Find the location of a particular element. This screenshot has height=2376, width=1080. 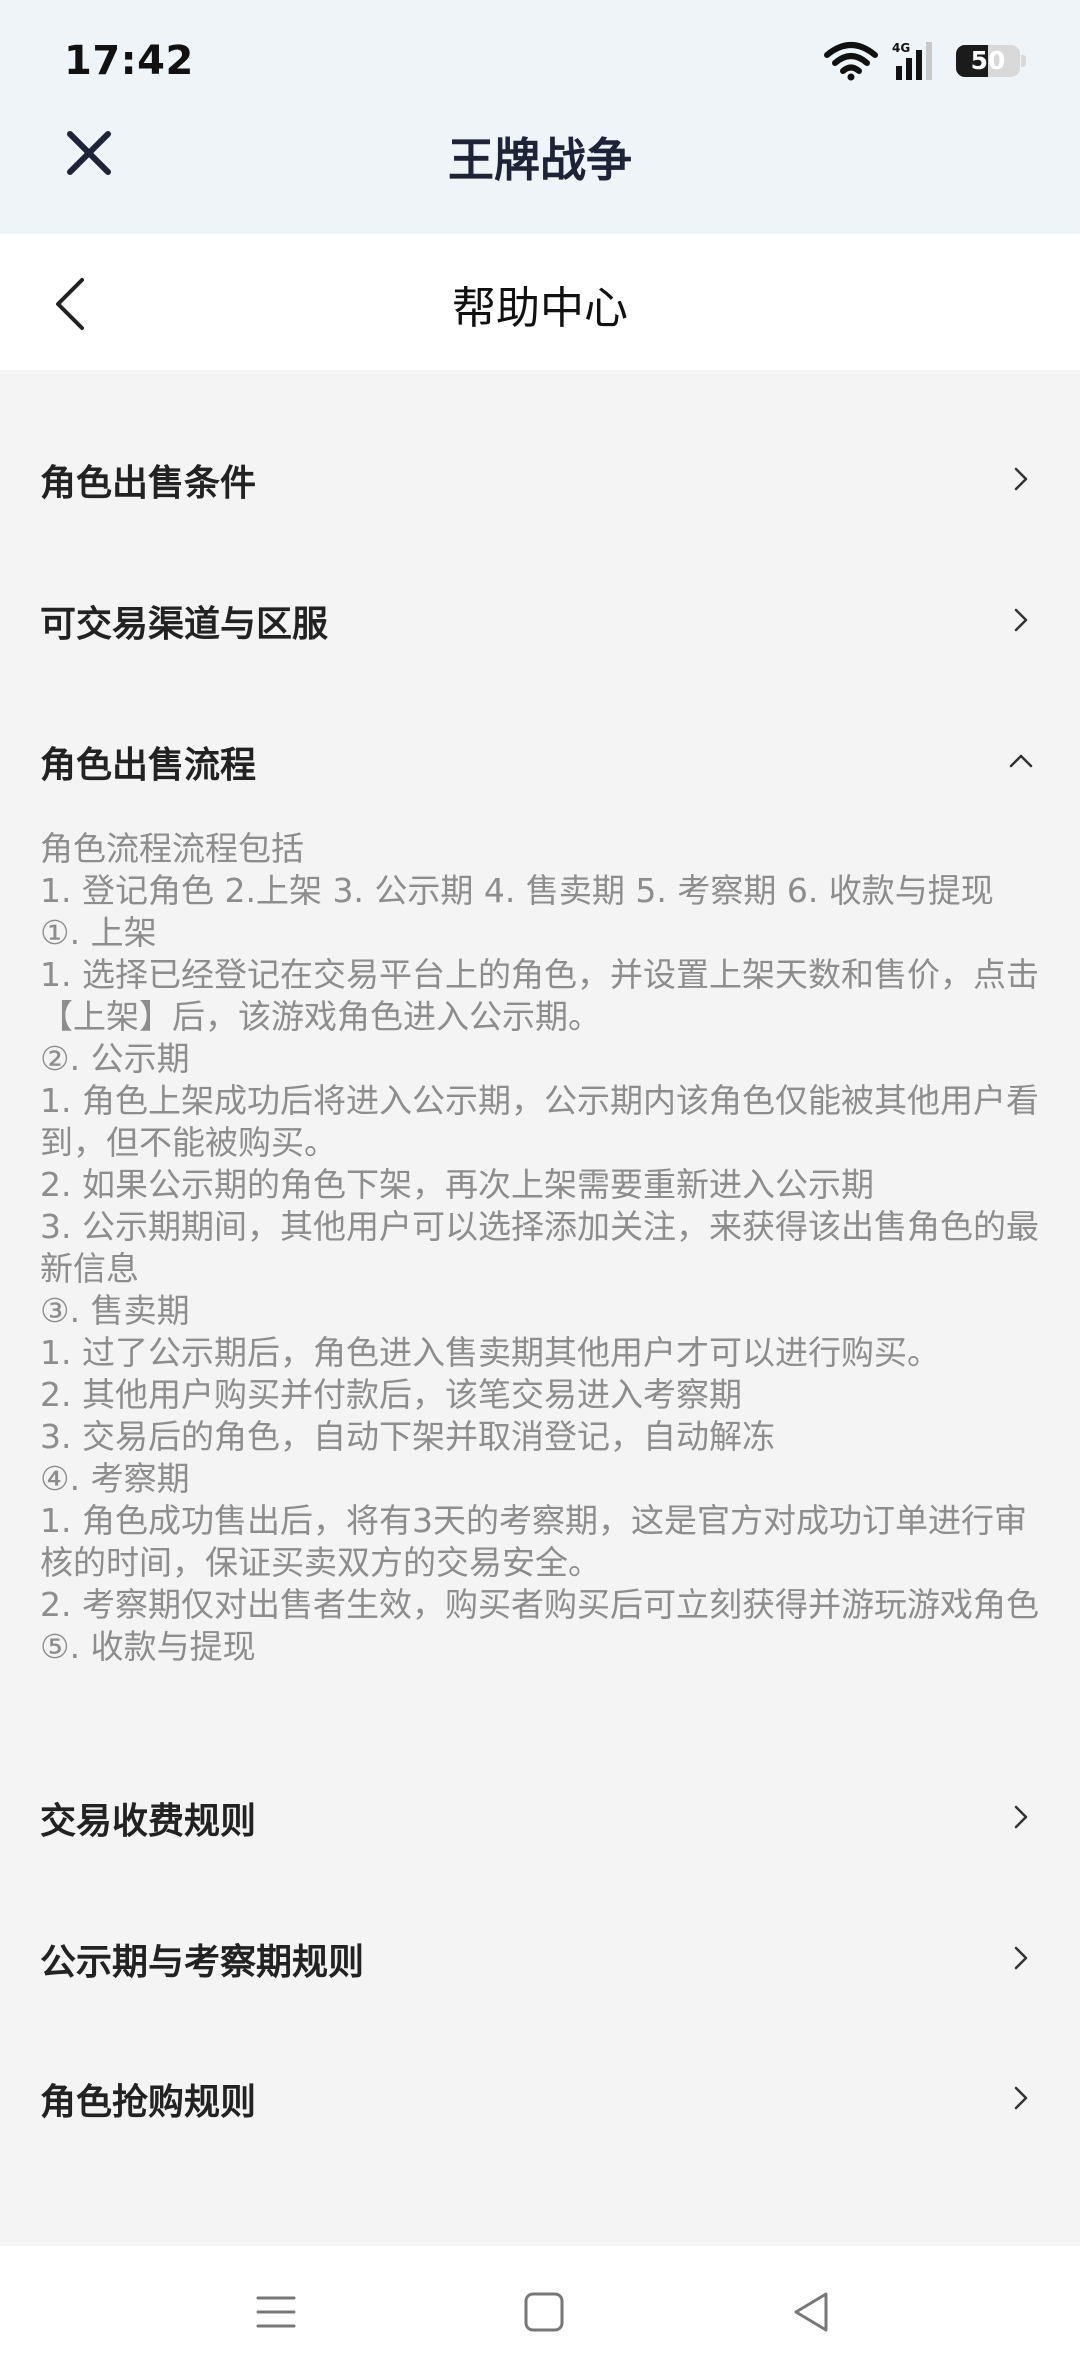

network-type-label: 4G is located at coordinates (901, 48).